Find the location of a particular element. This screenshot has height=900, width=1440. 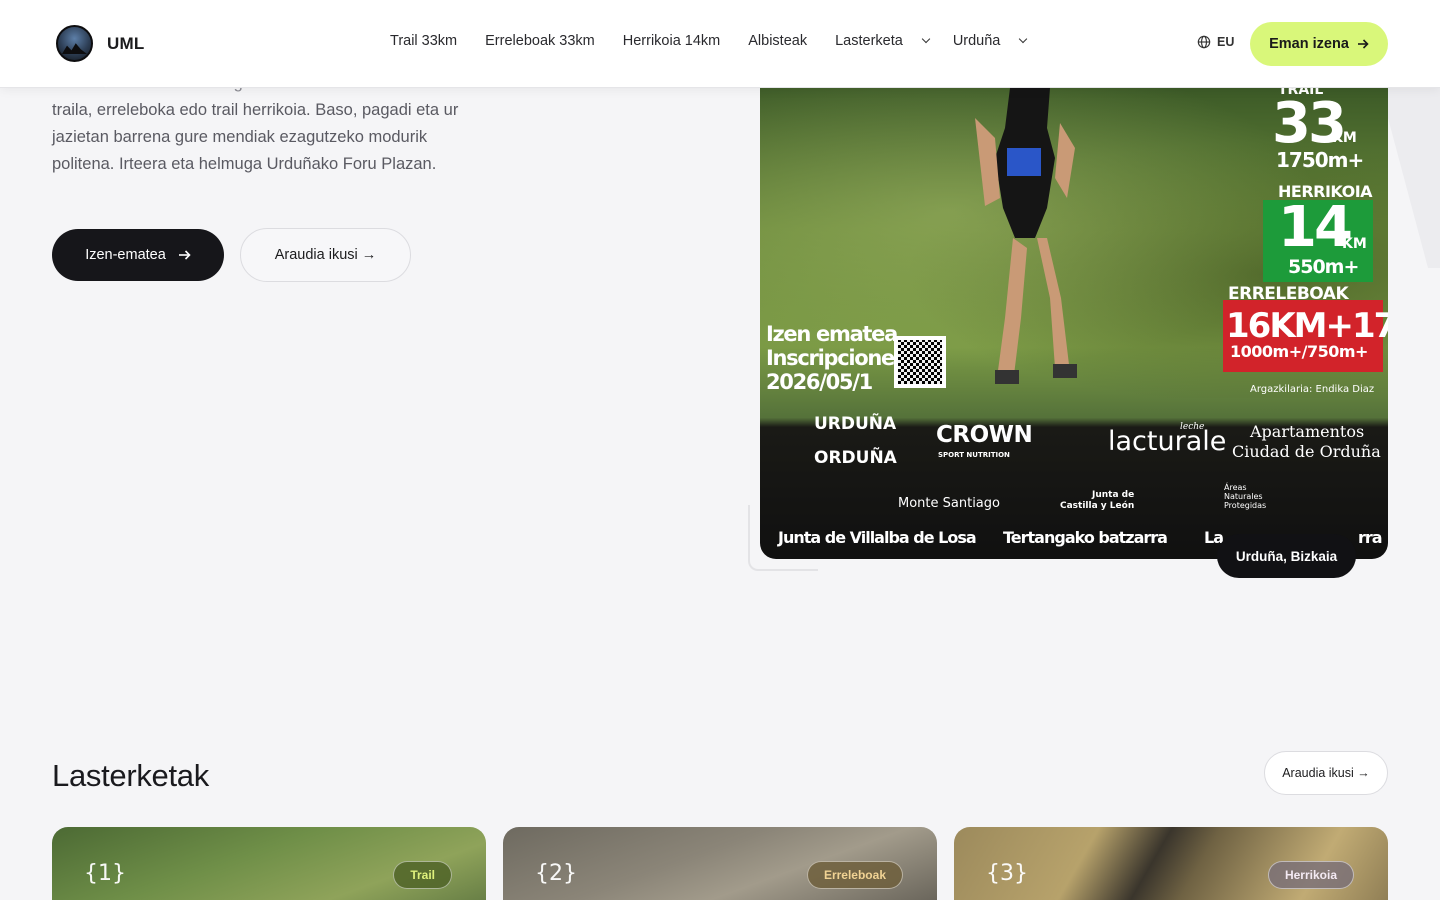

cta-label: Eman izena is located at coordinates (1309, 44).